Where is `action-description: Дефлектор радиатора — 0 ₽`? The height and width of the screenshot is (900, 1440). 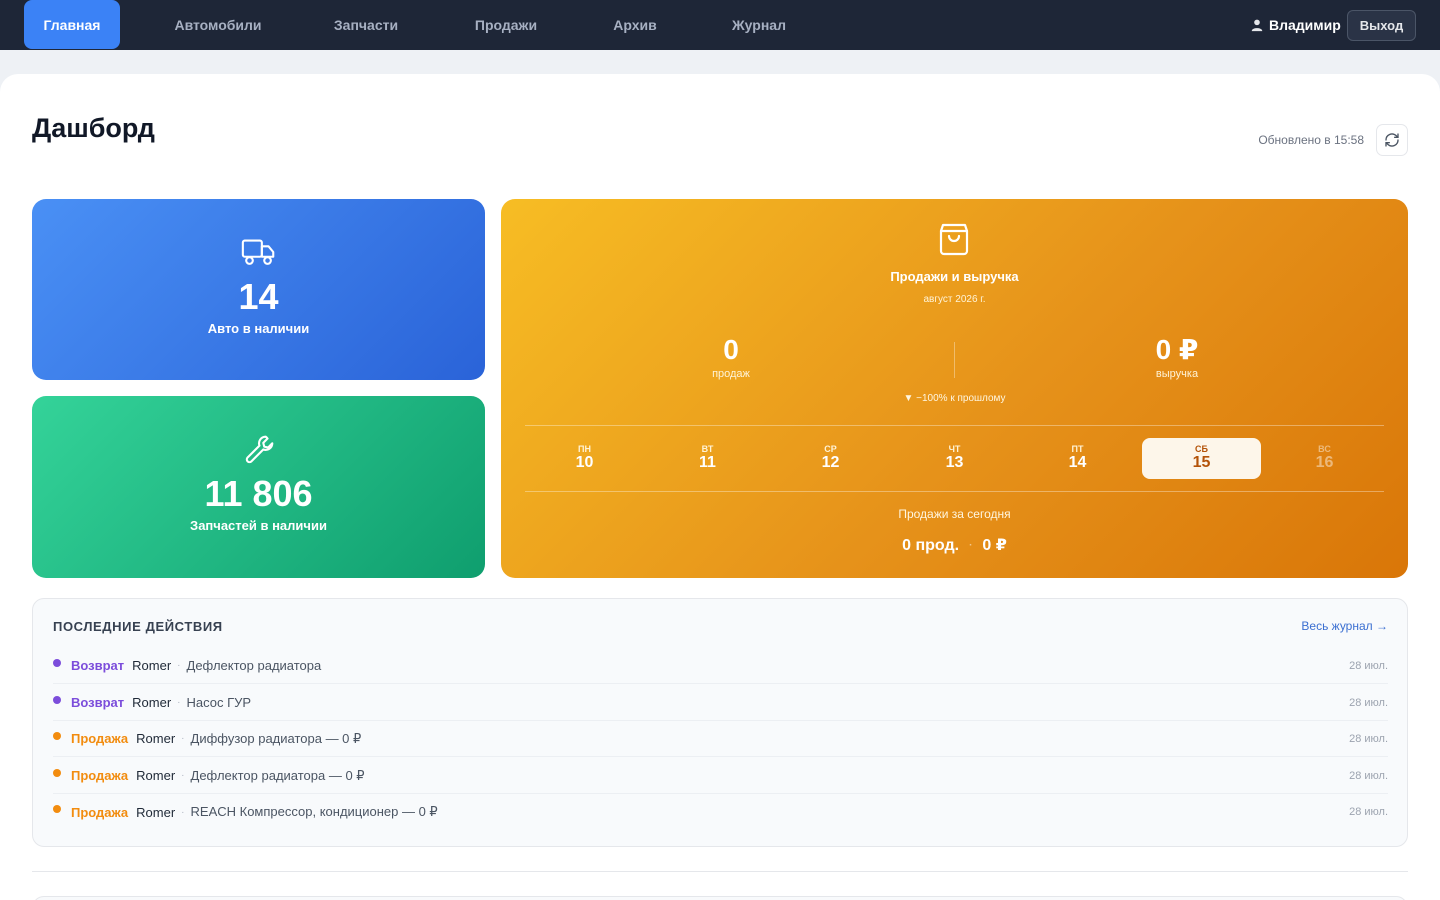
action-description: Дефлектор радиатора — 0 ₽ is located at coordinates (277, 775).